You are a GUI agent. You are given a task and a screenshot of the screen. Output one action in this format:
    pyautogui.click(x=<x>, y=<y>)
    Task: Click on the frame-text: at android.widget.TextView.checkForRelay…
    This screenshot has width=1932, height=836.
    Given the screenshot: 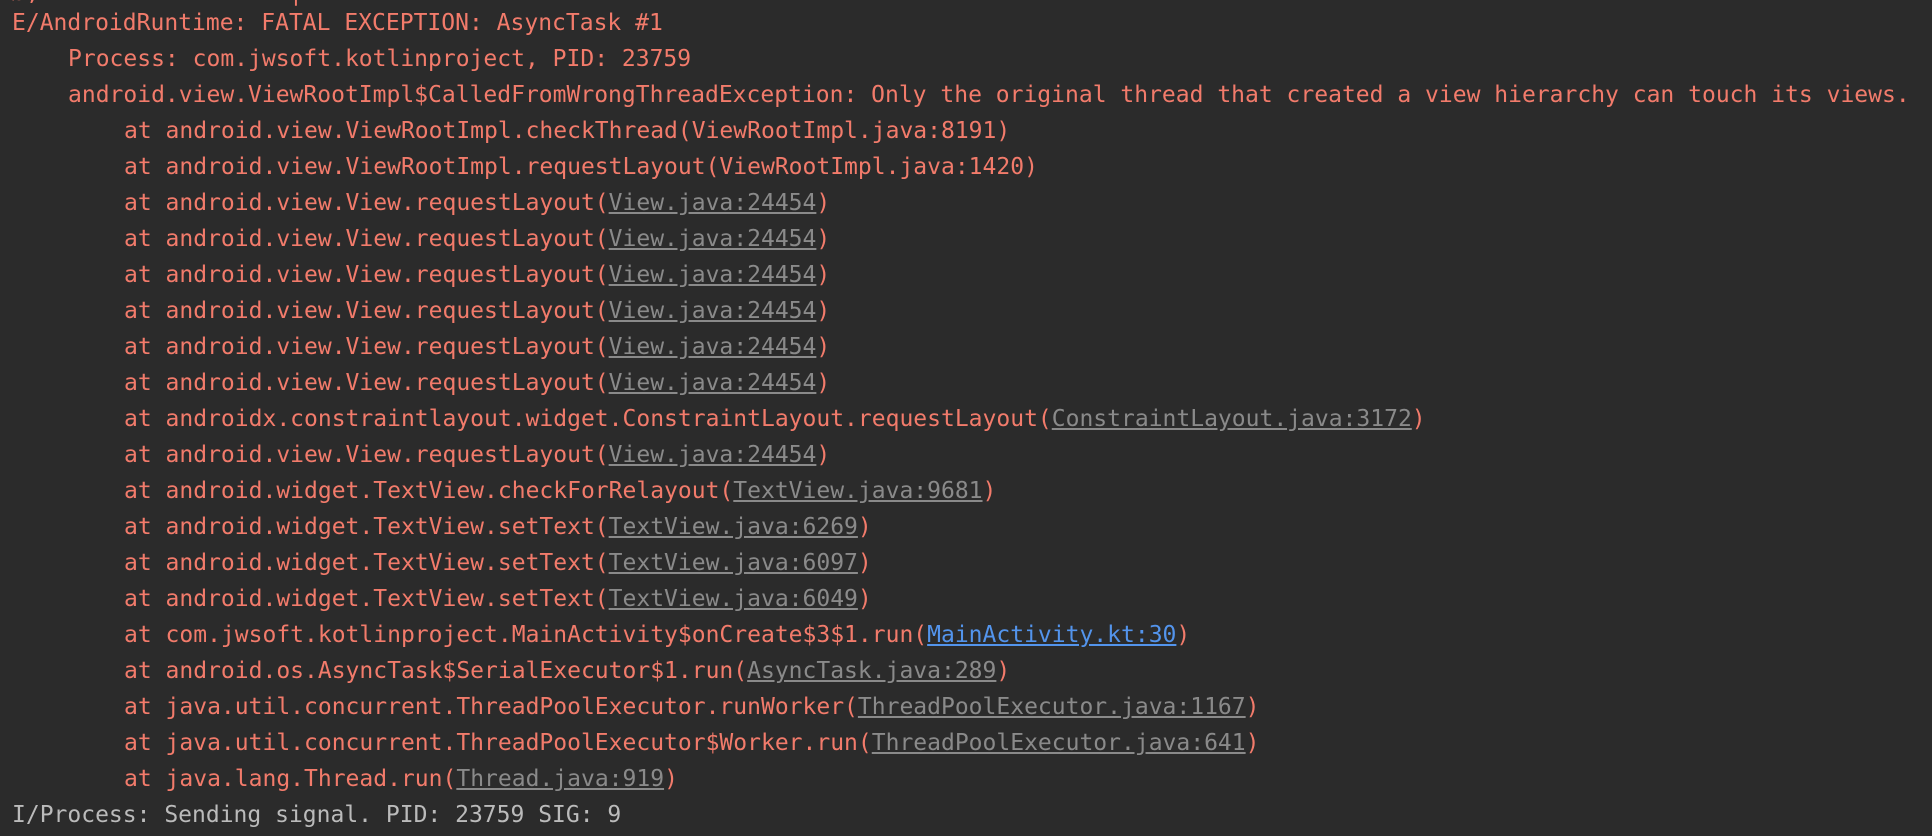 What is the action you would take?
    pyautogui.click(x=429, y=491)
    